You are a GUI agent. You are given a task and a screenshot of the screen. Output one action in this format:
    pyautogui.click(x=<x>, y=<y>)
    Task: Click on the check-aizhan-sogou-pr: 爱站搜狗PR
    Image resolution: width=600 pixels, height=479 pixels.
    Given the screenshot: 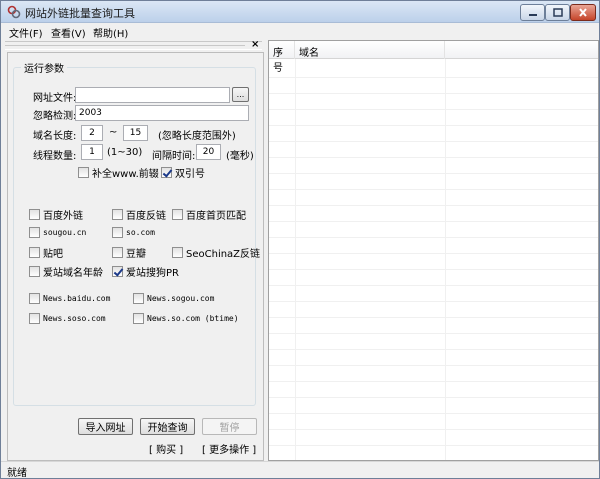 What is the action you would take?
    pyautogui.click(x=145, y=271)
    